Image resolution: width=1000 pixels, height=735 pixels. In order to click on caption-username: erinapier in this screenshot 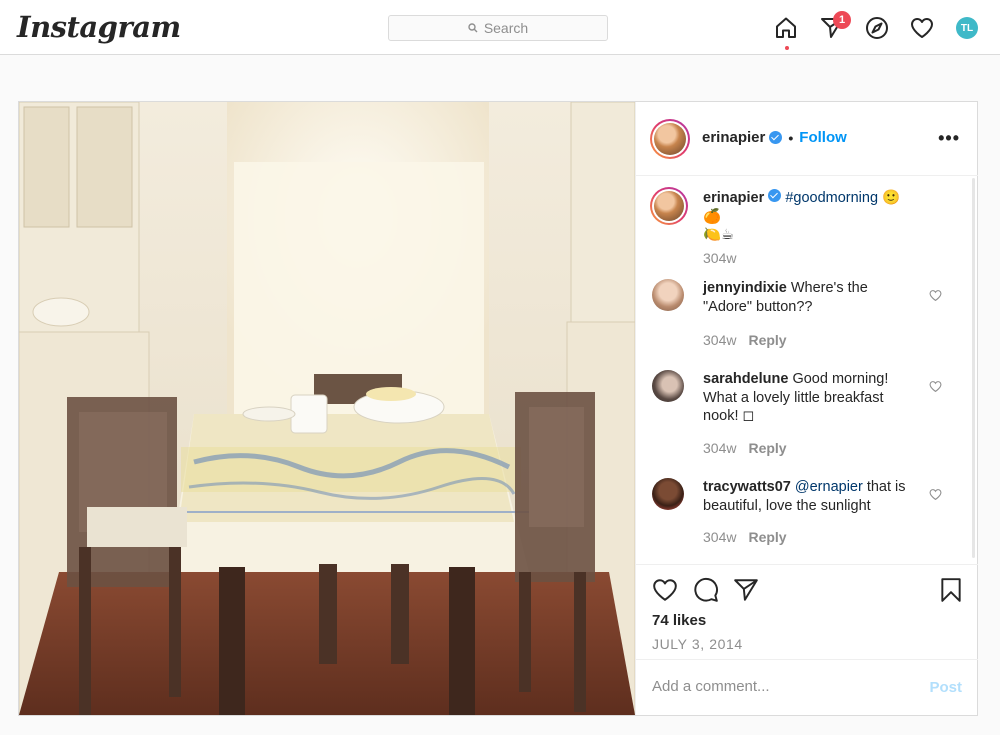, I will do `click(733, 198)`.